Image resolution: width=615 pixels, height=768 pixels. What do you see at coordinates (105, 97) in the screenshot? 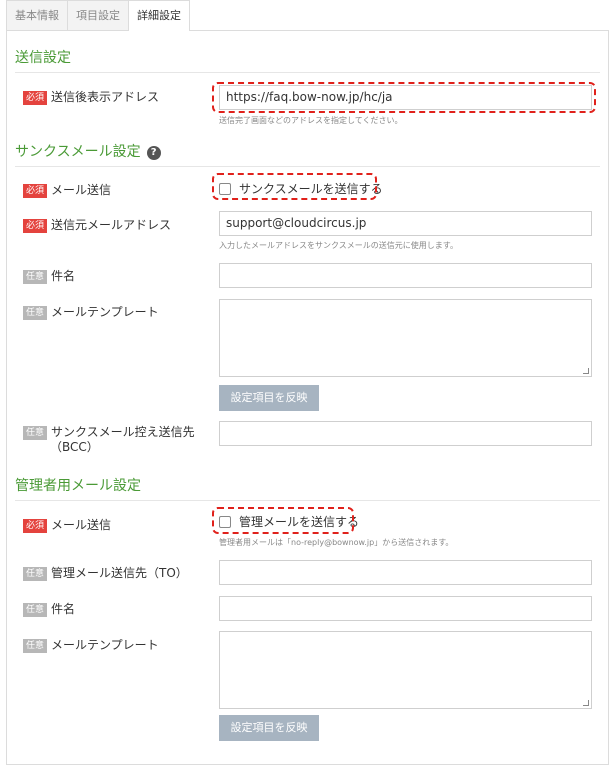
I see `label-text: 送信後表示アドレス` at bounding box center [105, 97].